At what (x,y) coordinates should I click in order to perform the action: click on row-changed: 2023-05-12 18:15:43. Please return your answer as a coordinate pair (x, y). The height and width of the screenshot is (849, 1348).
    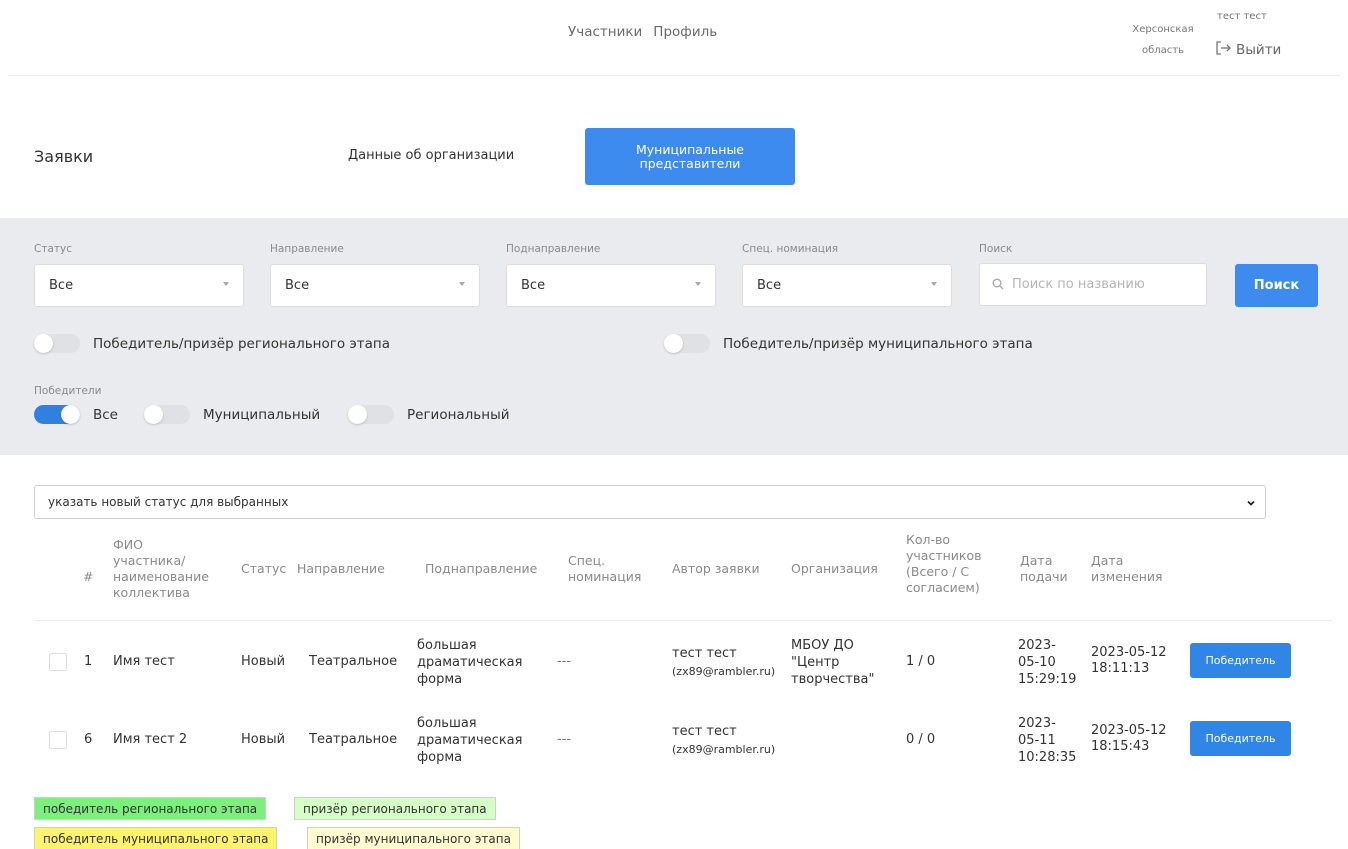
    Looking at the image, I should click on (1129, 738).